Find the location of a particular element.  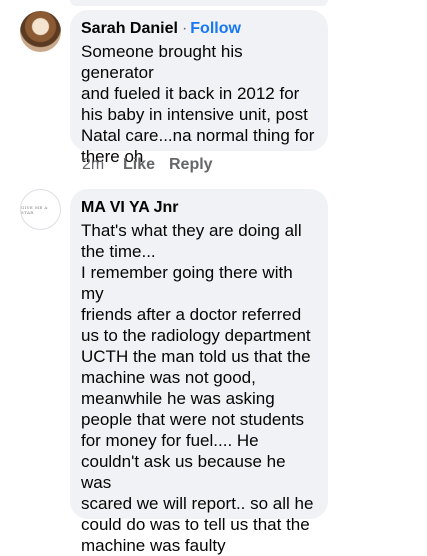

avatar-logo-text: GIVE ME A STAR is located at coordinates (34, 209).